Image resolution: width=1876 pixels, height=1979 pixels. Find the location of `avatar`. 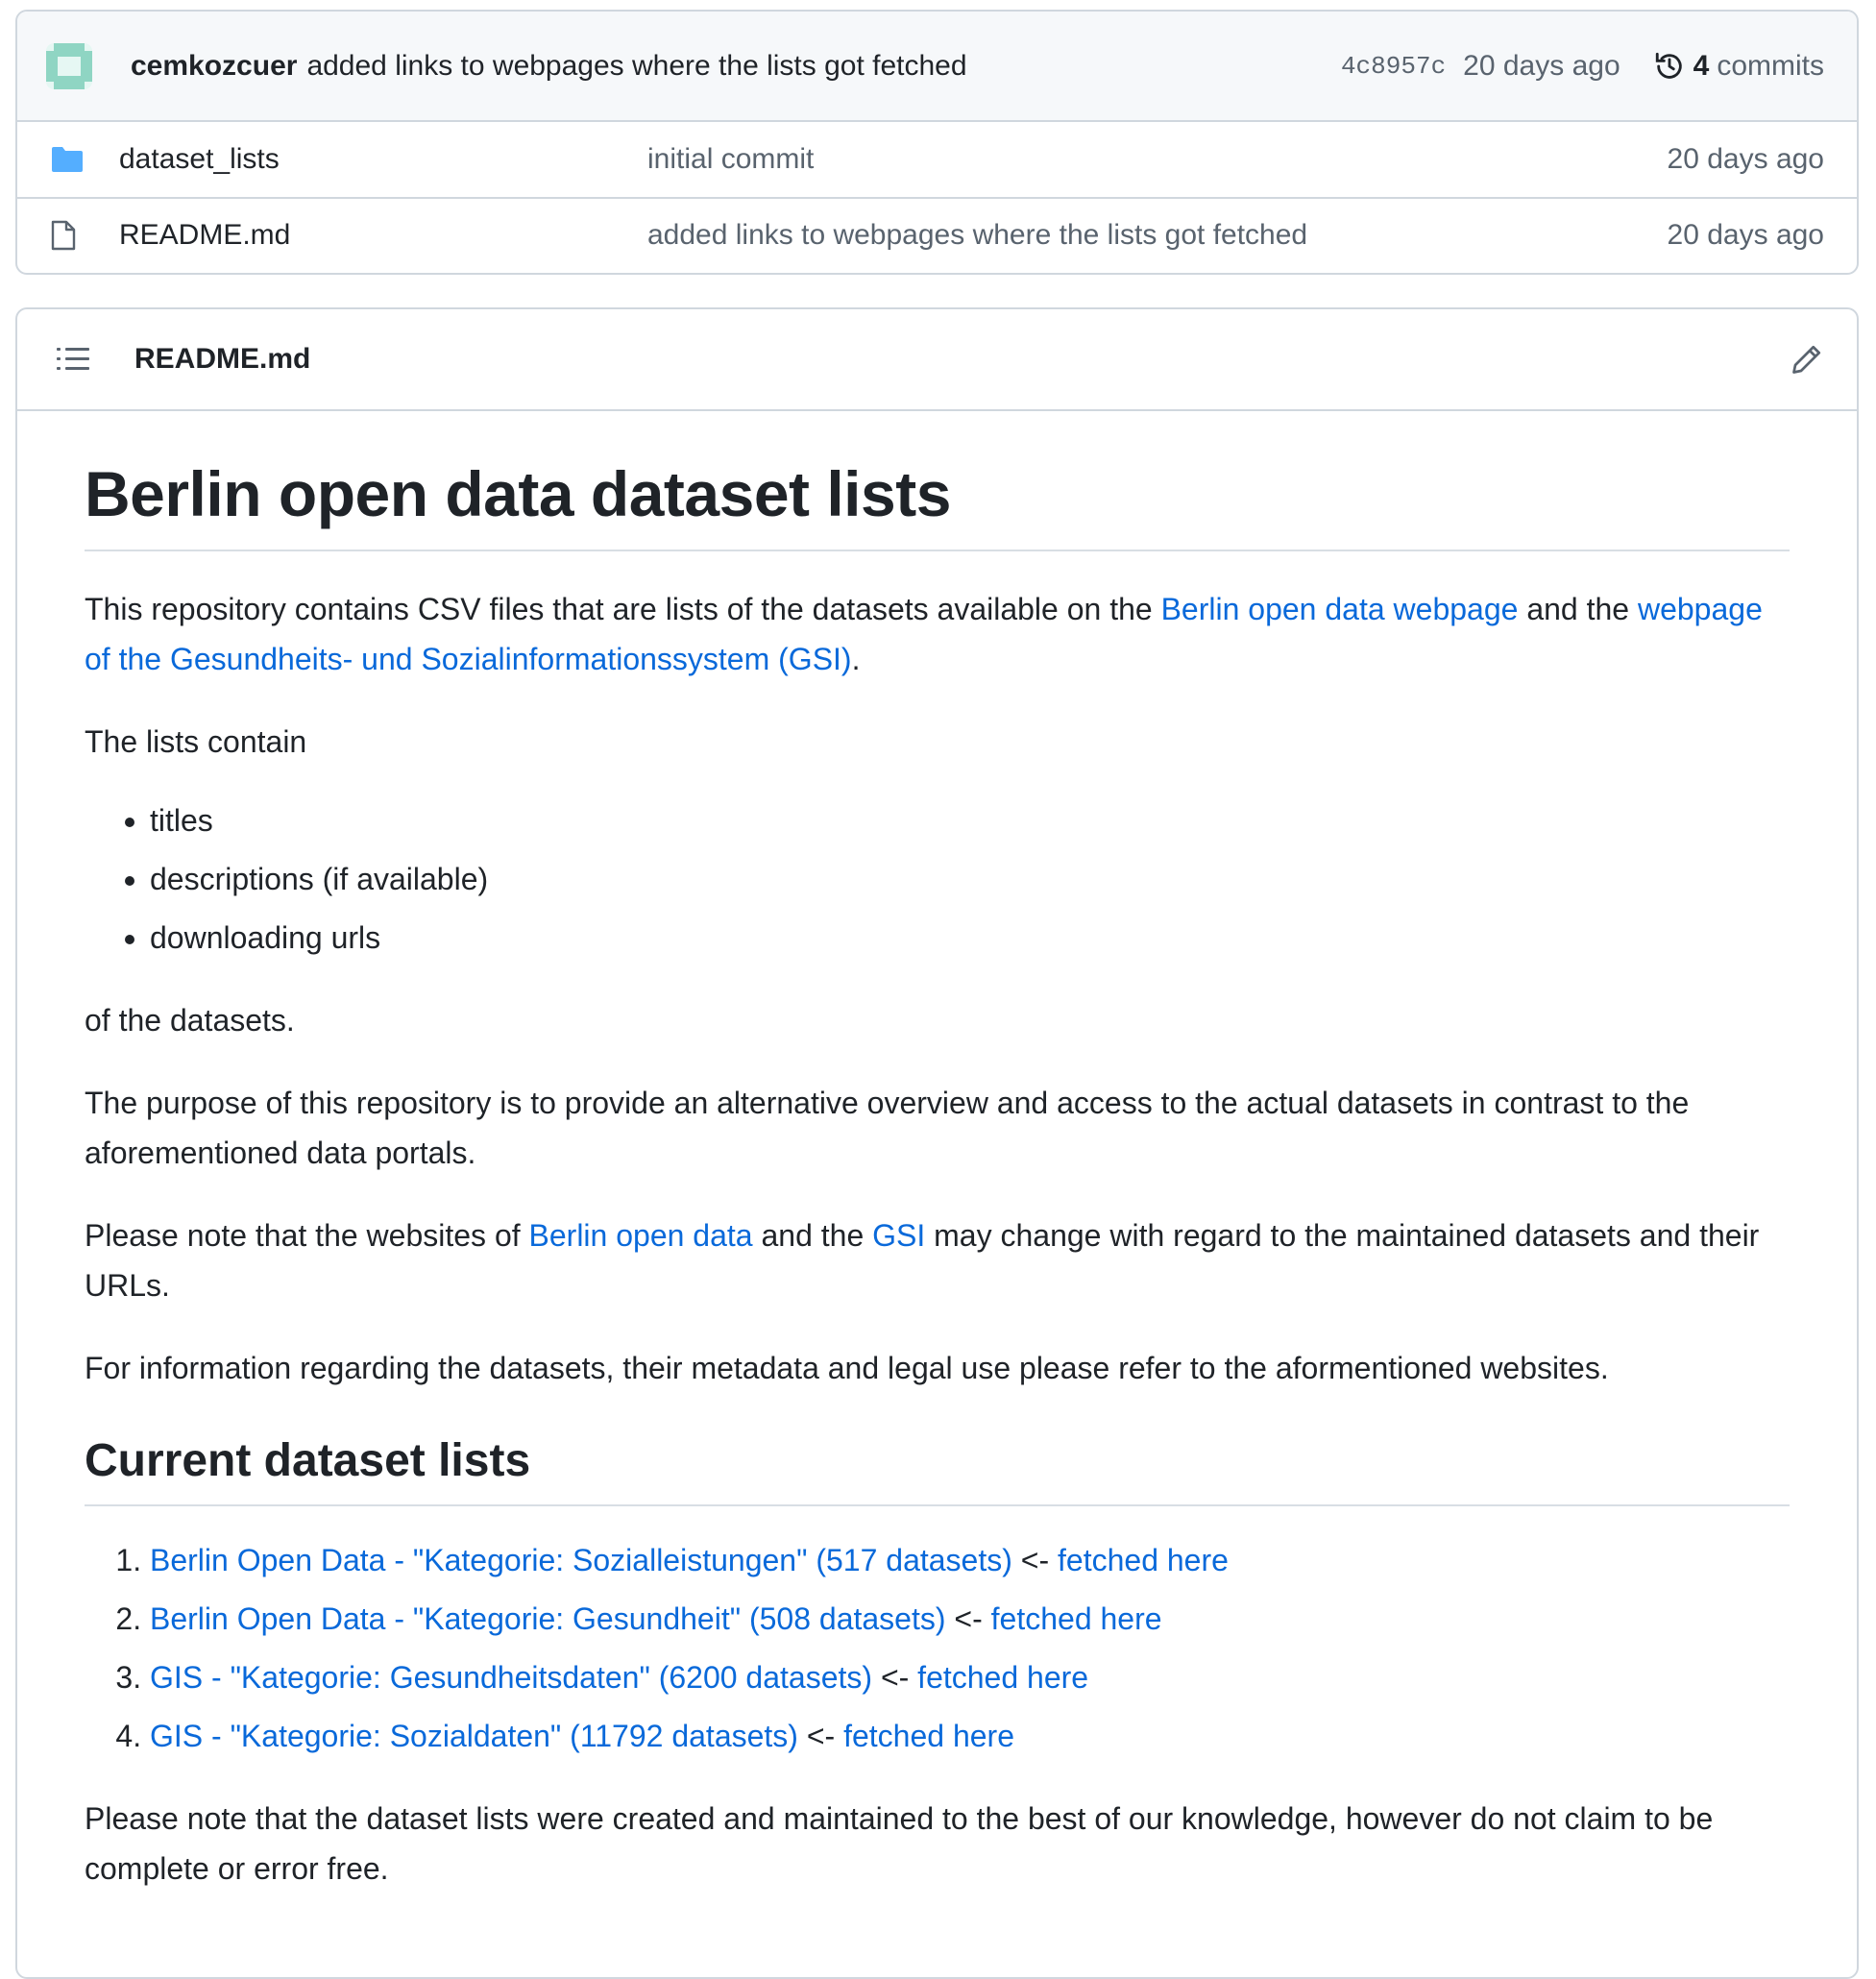

avatar is located at coordinates (69, 65).